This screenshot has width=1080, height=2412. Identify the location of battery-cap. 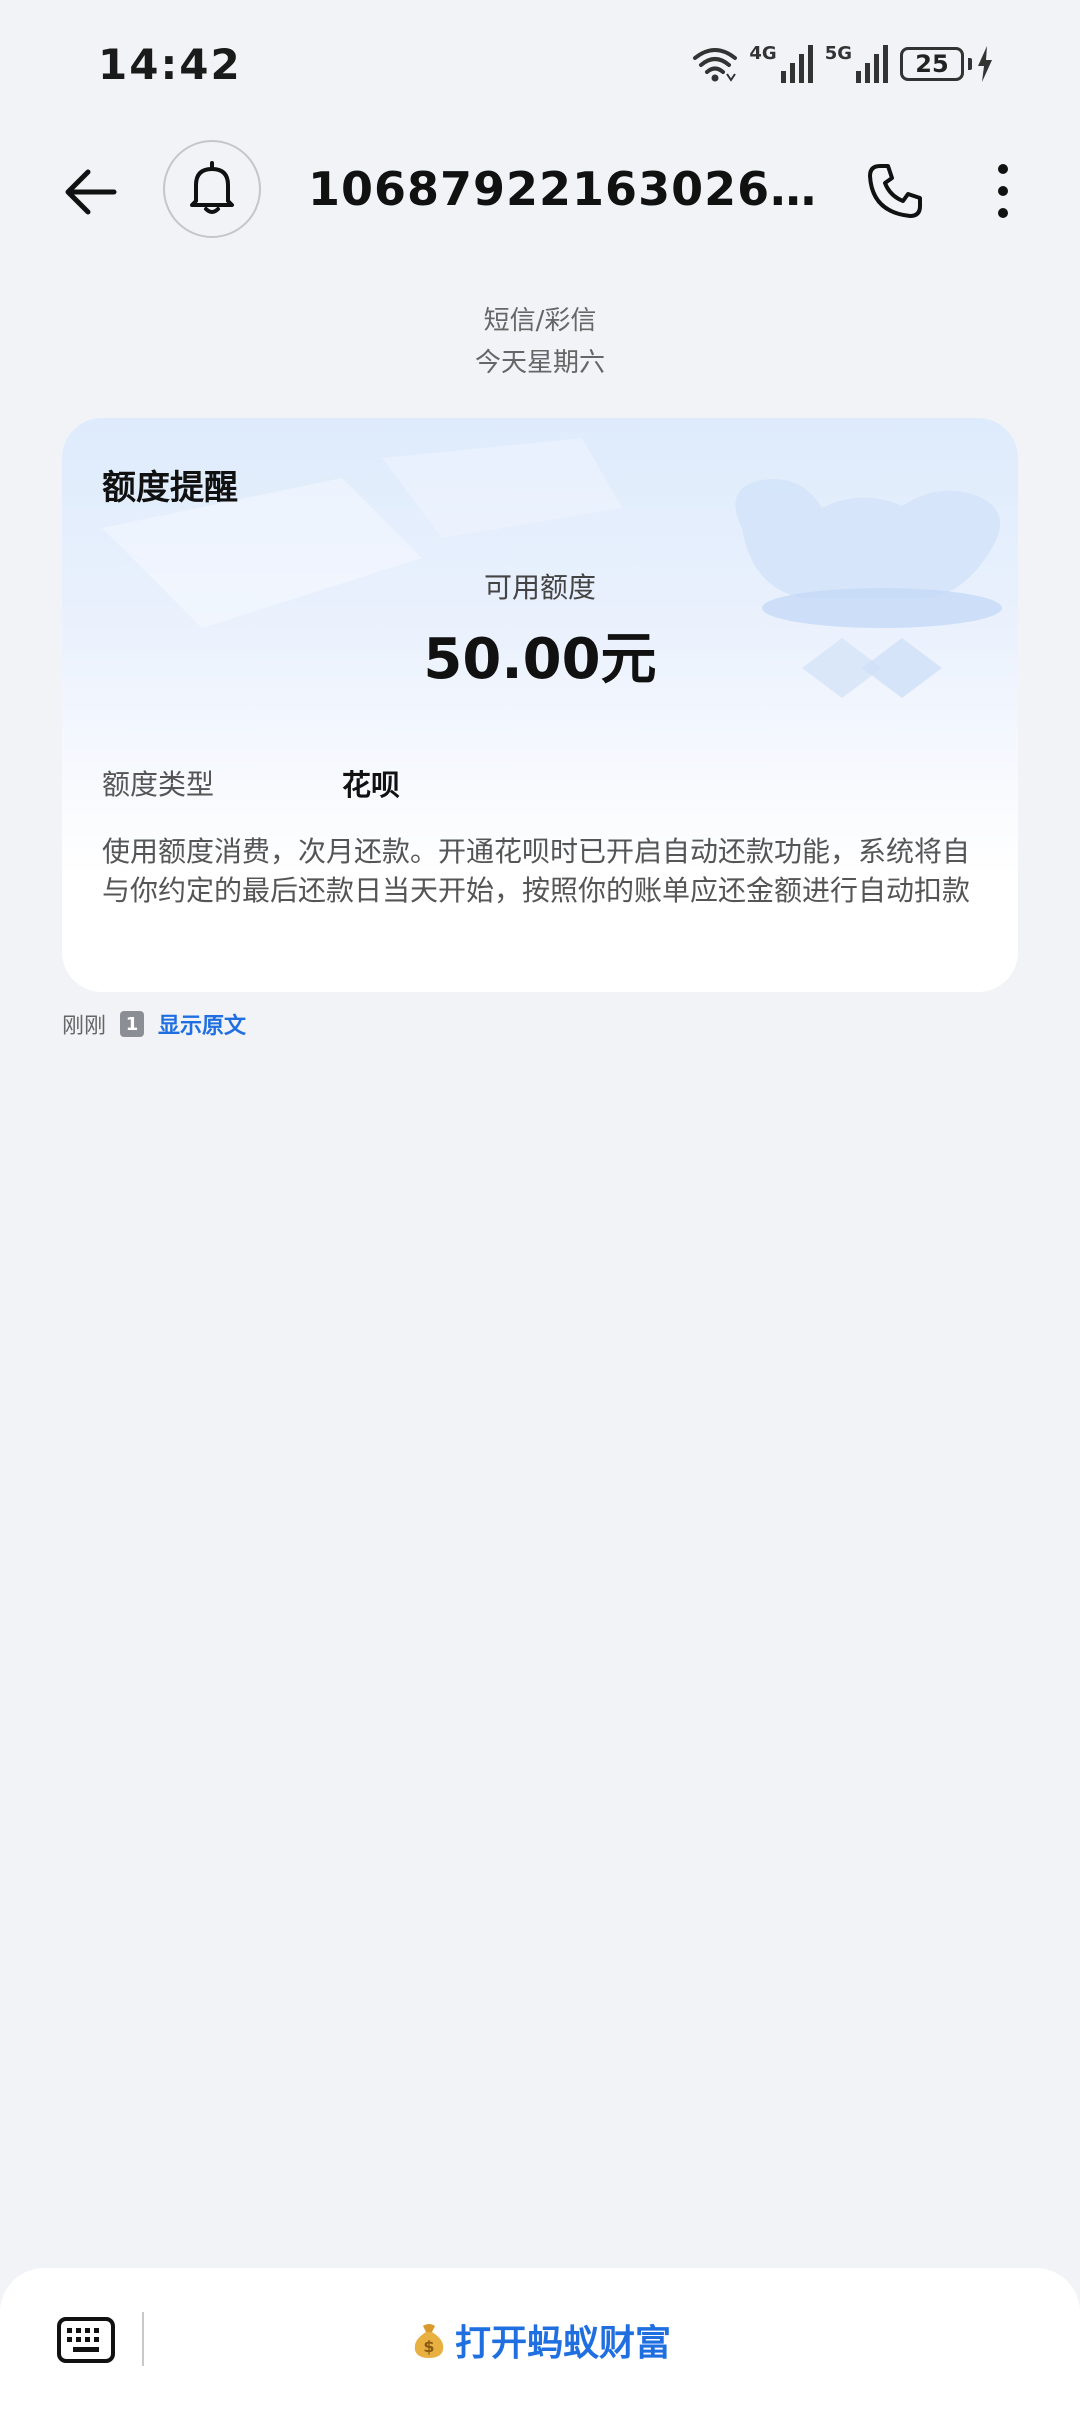
(970, 64).